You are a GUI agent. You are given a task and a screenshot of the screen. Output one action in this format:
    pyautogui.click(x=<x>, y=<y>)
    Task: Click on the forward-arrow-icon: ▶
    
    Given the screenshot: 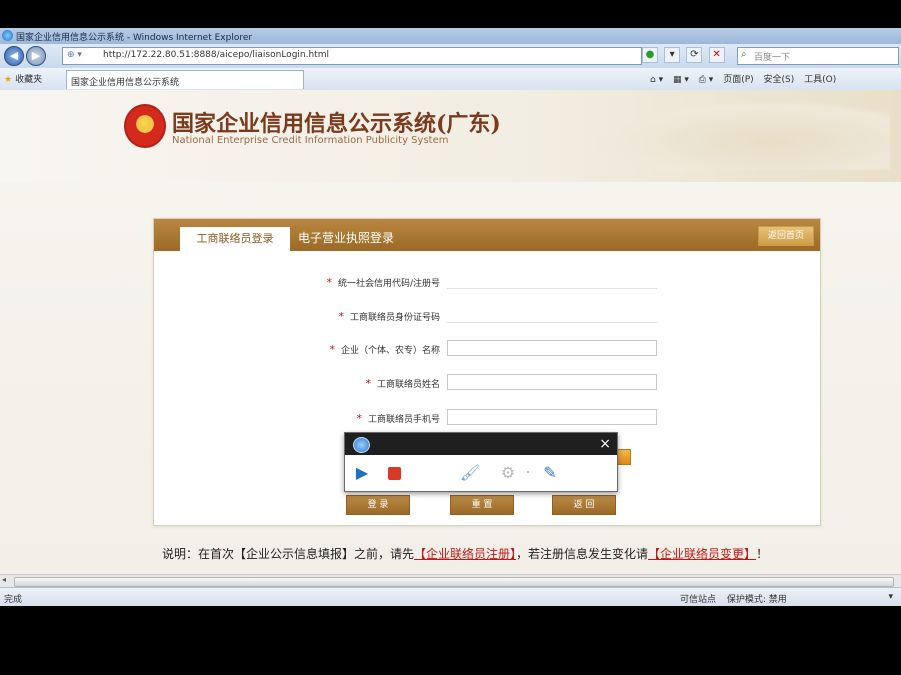 What is the action you would take?
    pyautogui.click(x=36, y=56)
    